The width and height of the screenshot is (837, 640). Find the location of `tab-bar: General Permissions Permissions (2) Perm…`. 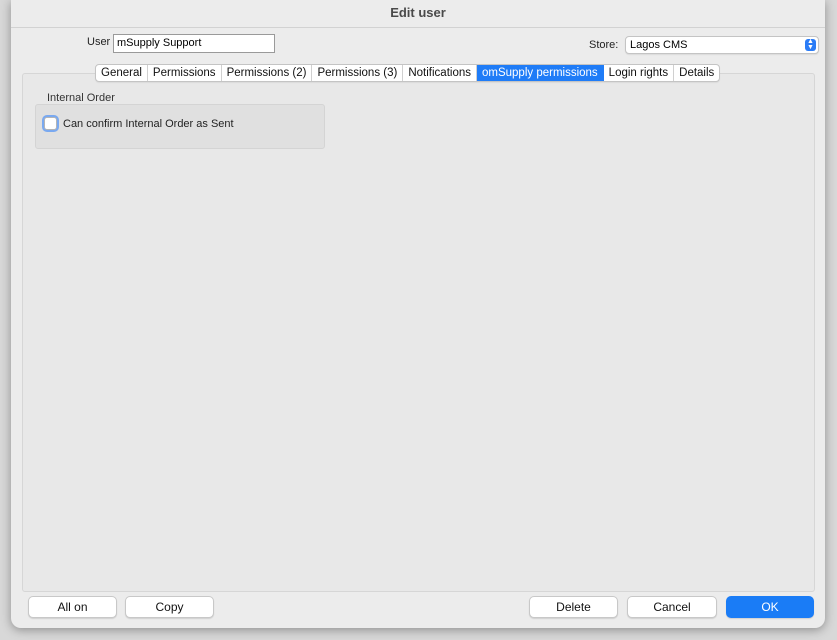

tab-bar: General Permissions Permissions (2) Perm… is located at coordinates (408, 73).